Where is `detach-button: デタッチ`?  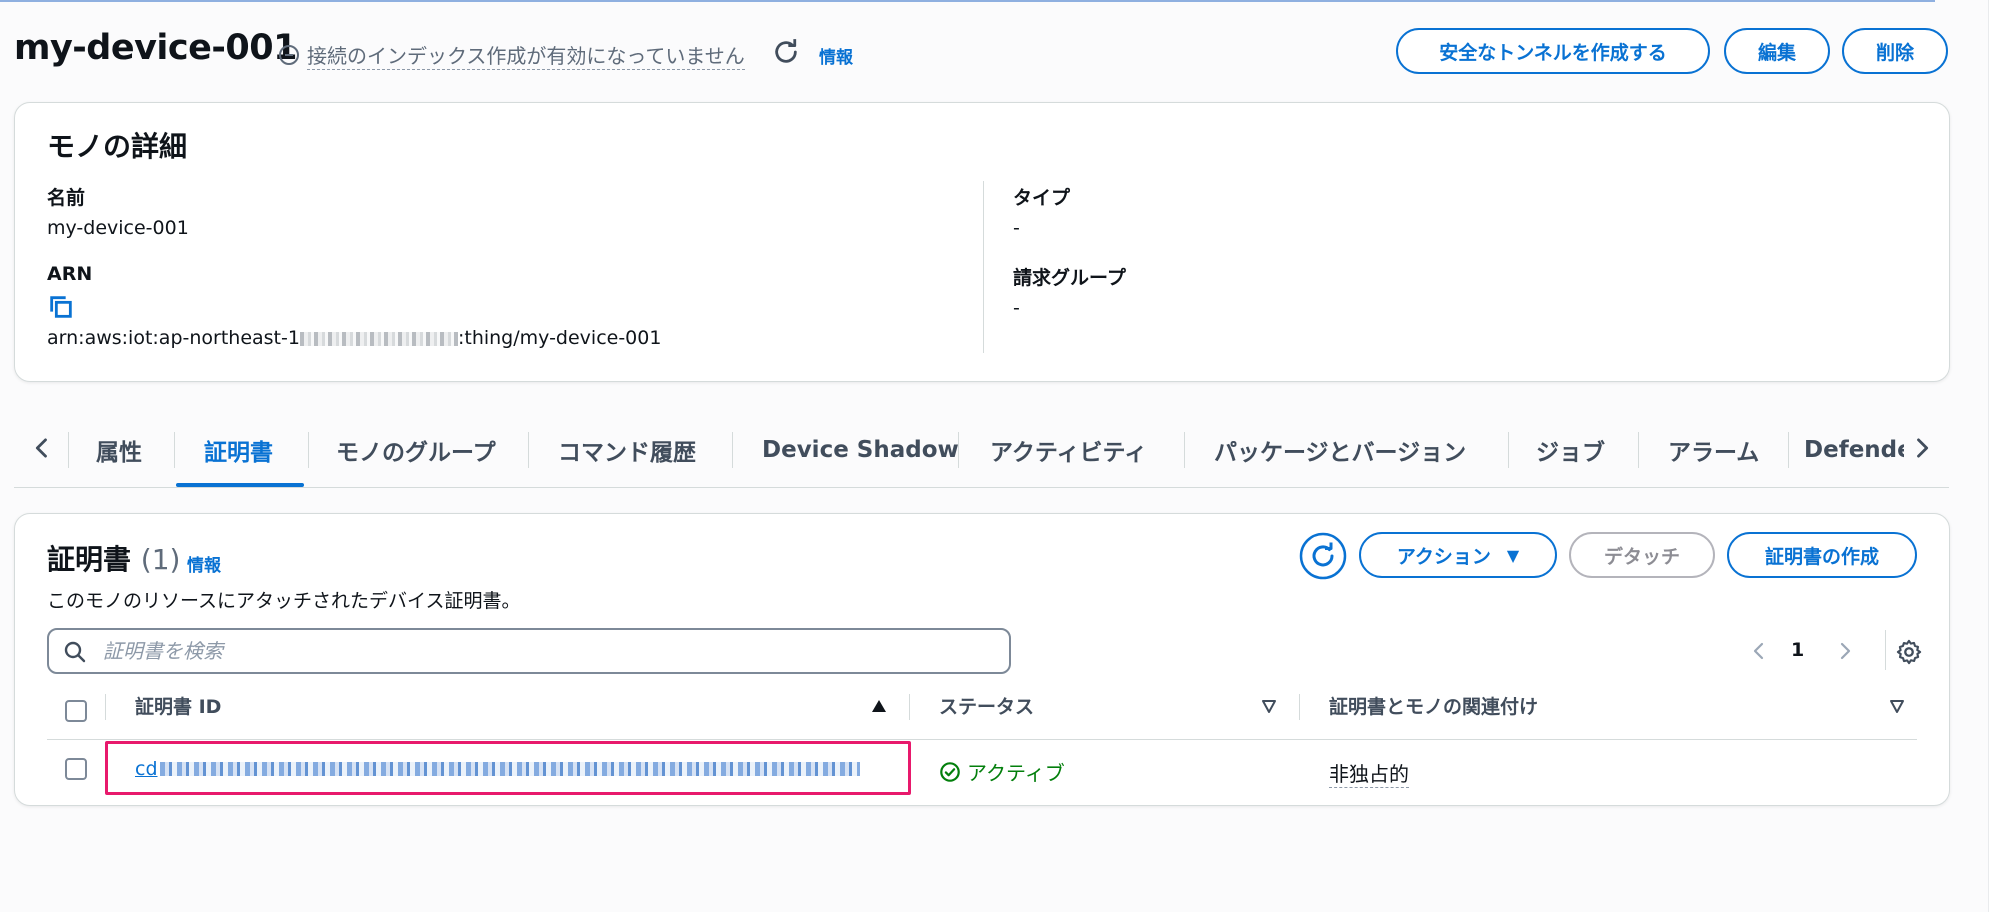 detach-button: デタッチ is located at coordinates (1642, 555).